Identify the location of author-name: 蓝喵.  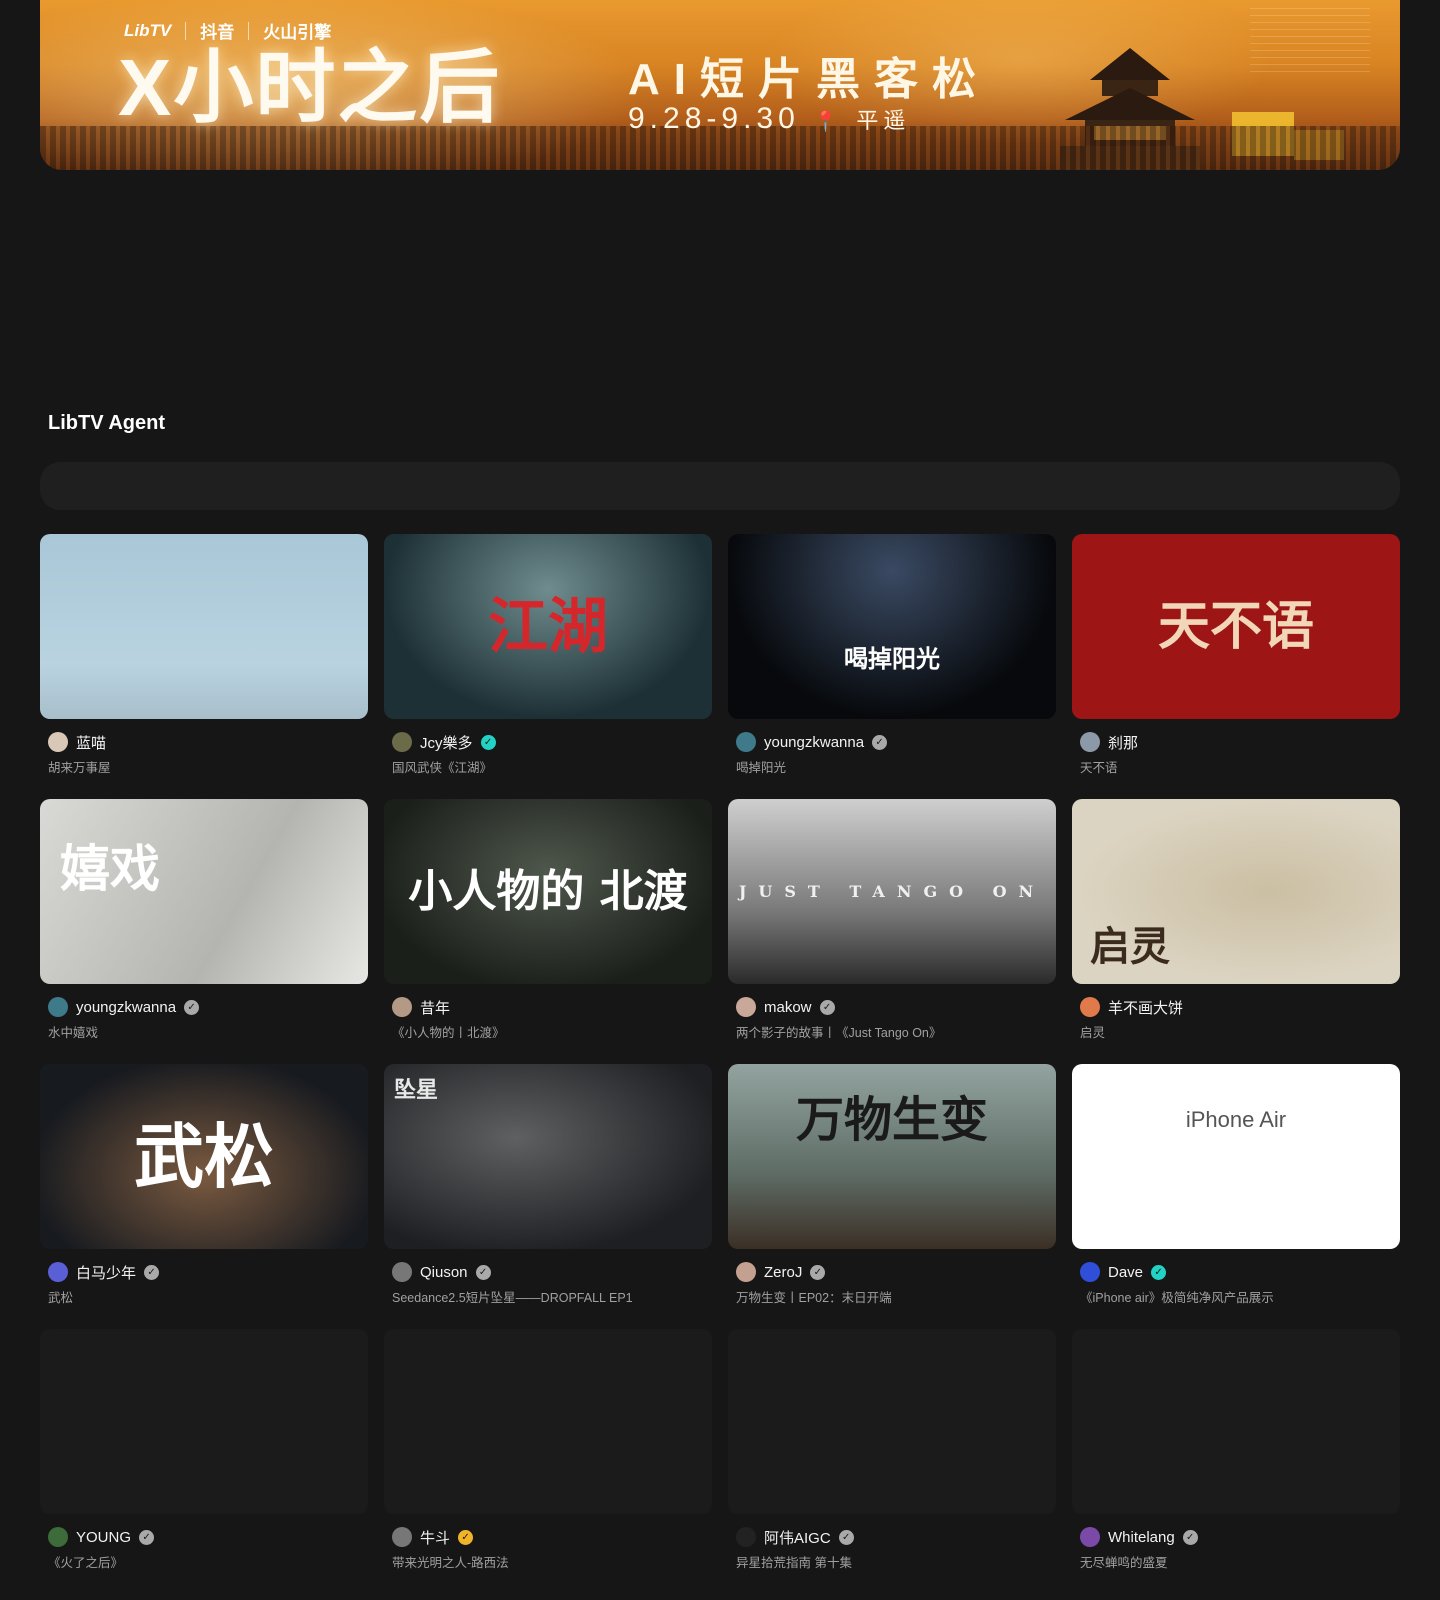
(91, 742).